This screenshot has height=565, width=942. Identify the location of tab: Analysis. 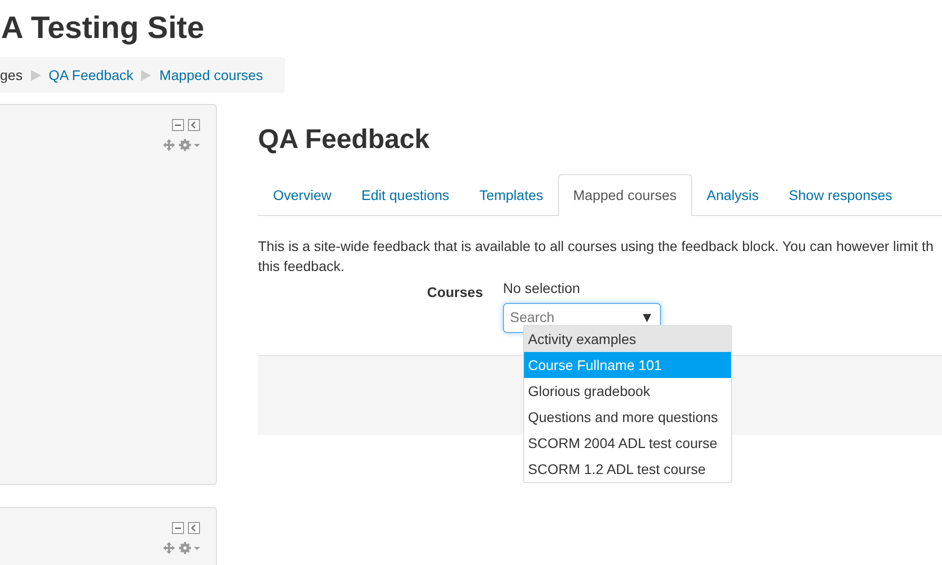
(733, 195).